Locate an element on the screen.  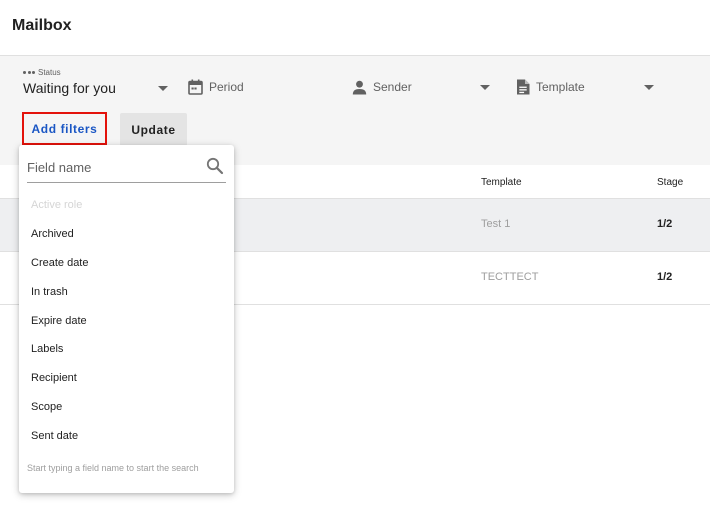
period-label: Period is located at coordinates (226, 87).